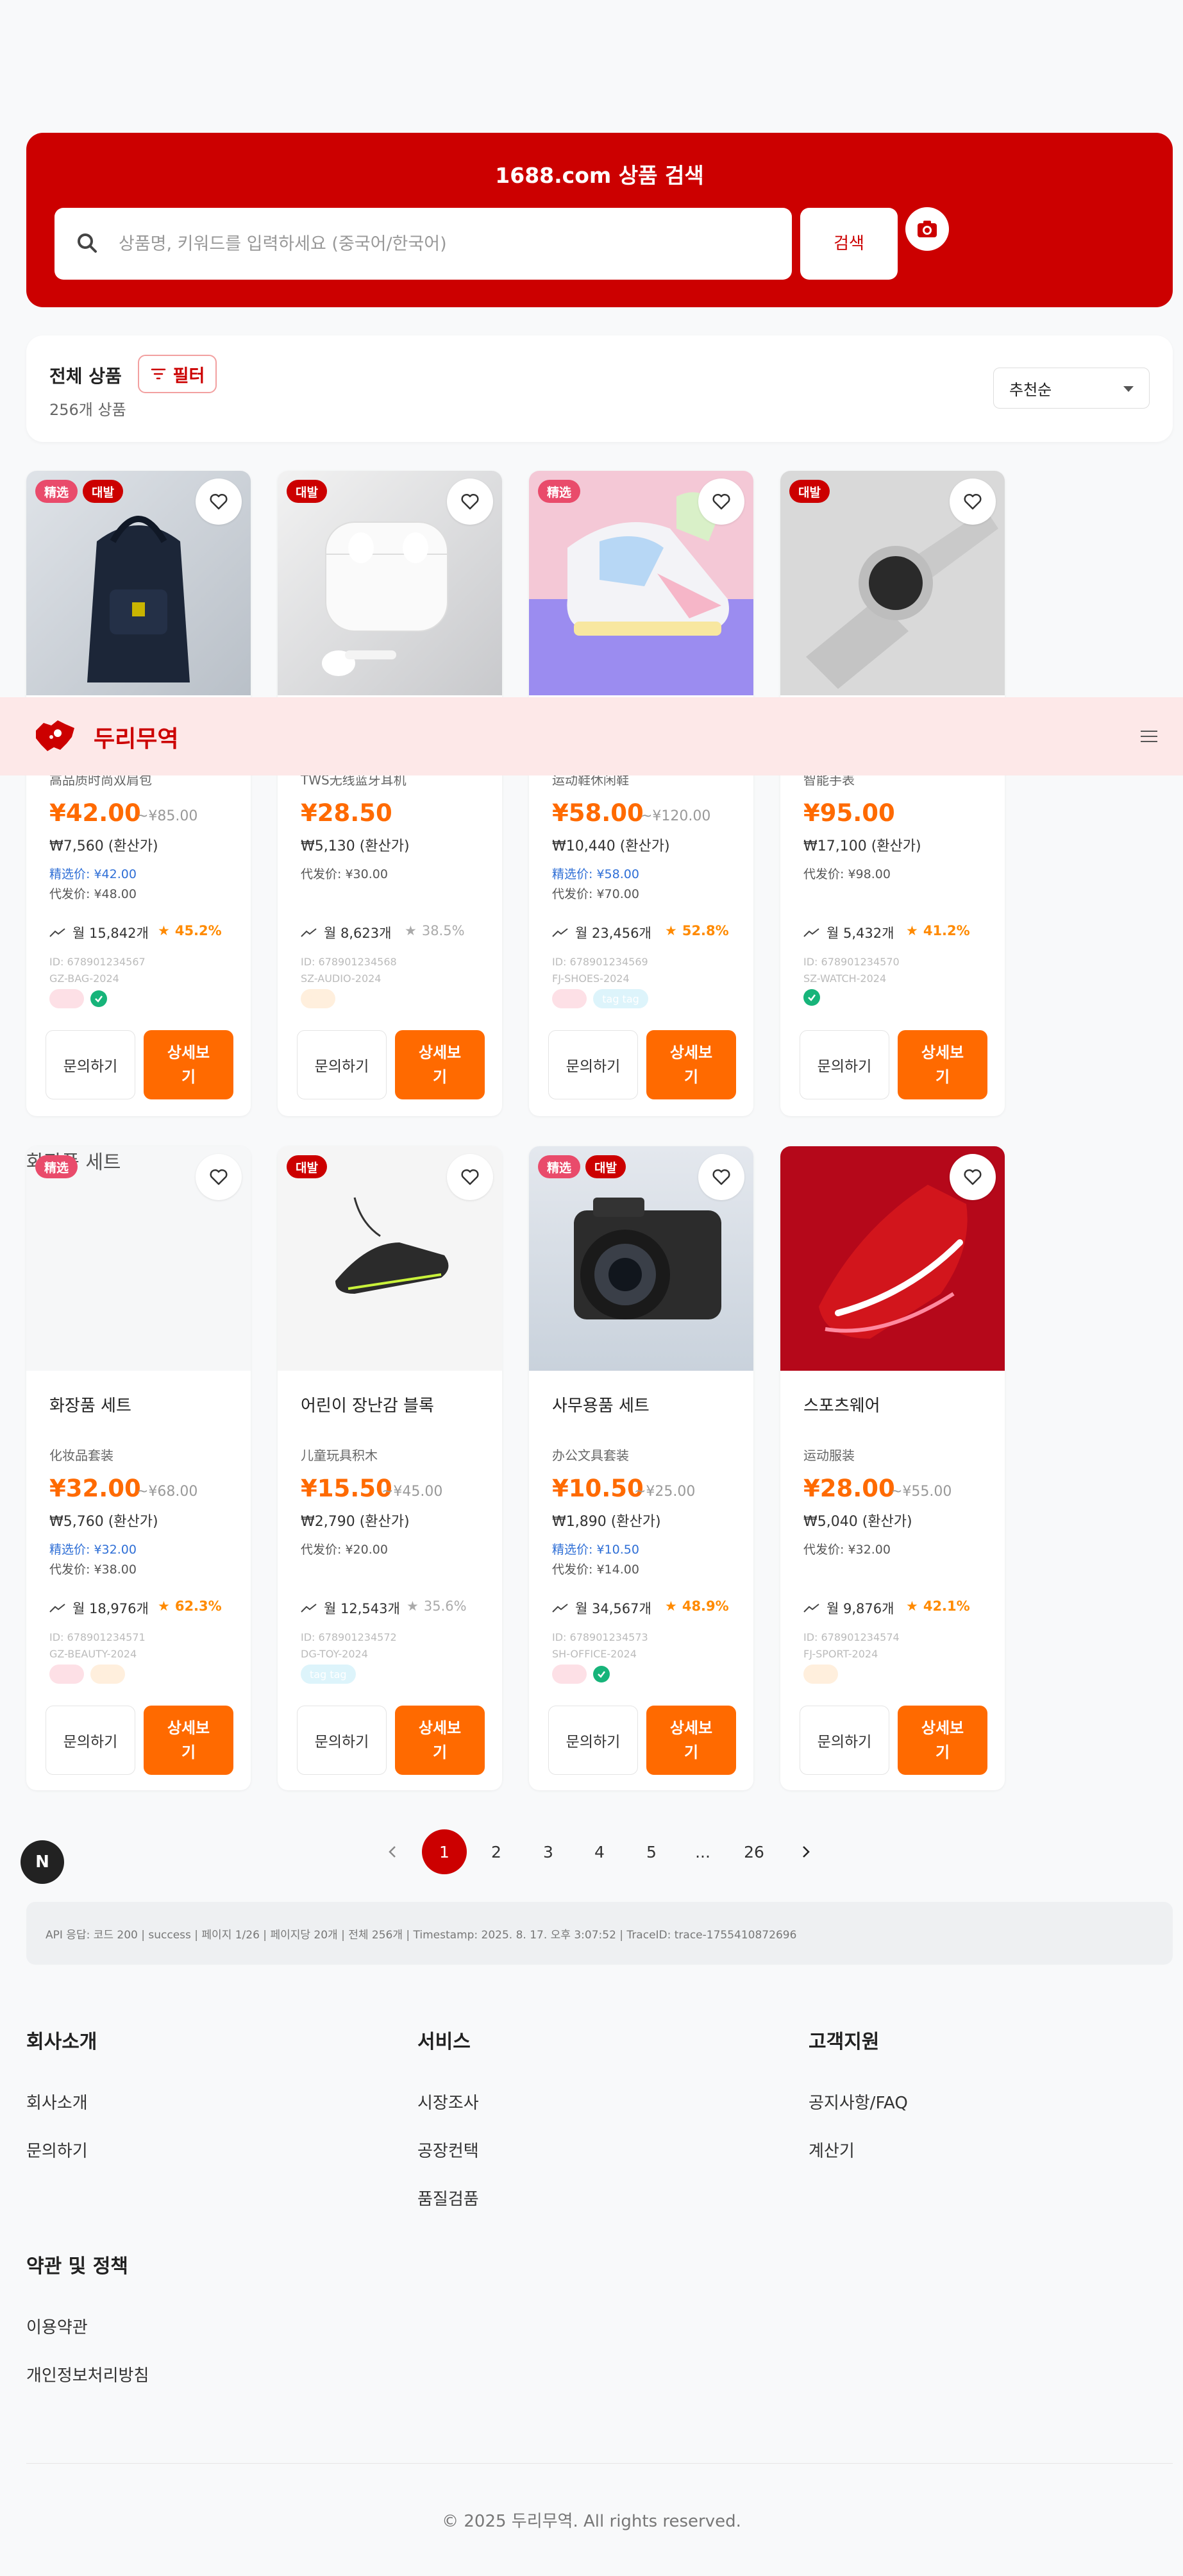 This screenshot has height=2576, width=1183. Describe the element at coordinates (449, 244) in the screenshot. I see `search-input` at that location.